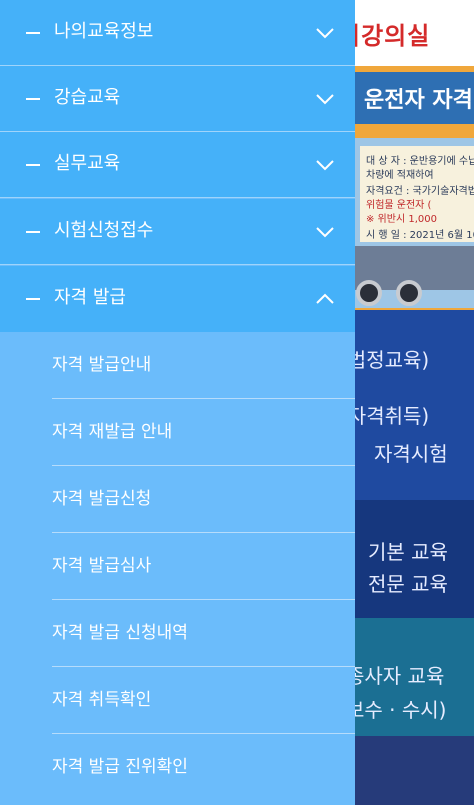  What do you see at coordinates (420, 161) in the screenshot?
I see `poster-line: 대 상 자 : 운반용기에 수납` at bounding box center [420, 161].